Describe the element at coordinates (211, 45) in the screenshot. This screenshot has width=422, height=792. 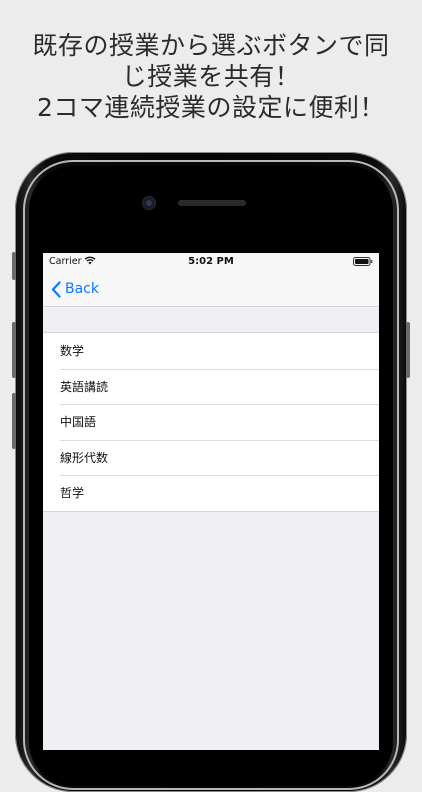
I see `promo-line-1: 既存の授業から選ぶボタンで同` at that location.